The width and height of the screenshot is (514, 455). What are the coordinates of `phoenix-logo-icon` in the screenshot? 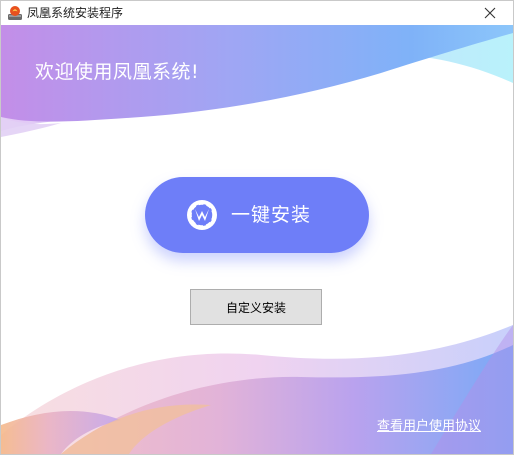 It's located at (202, 215).